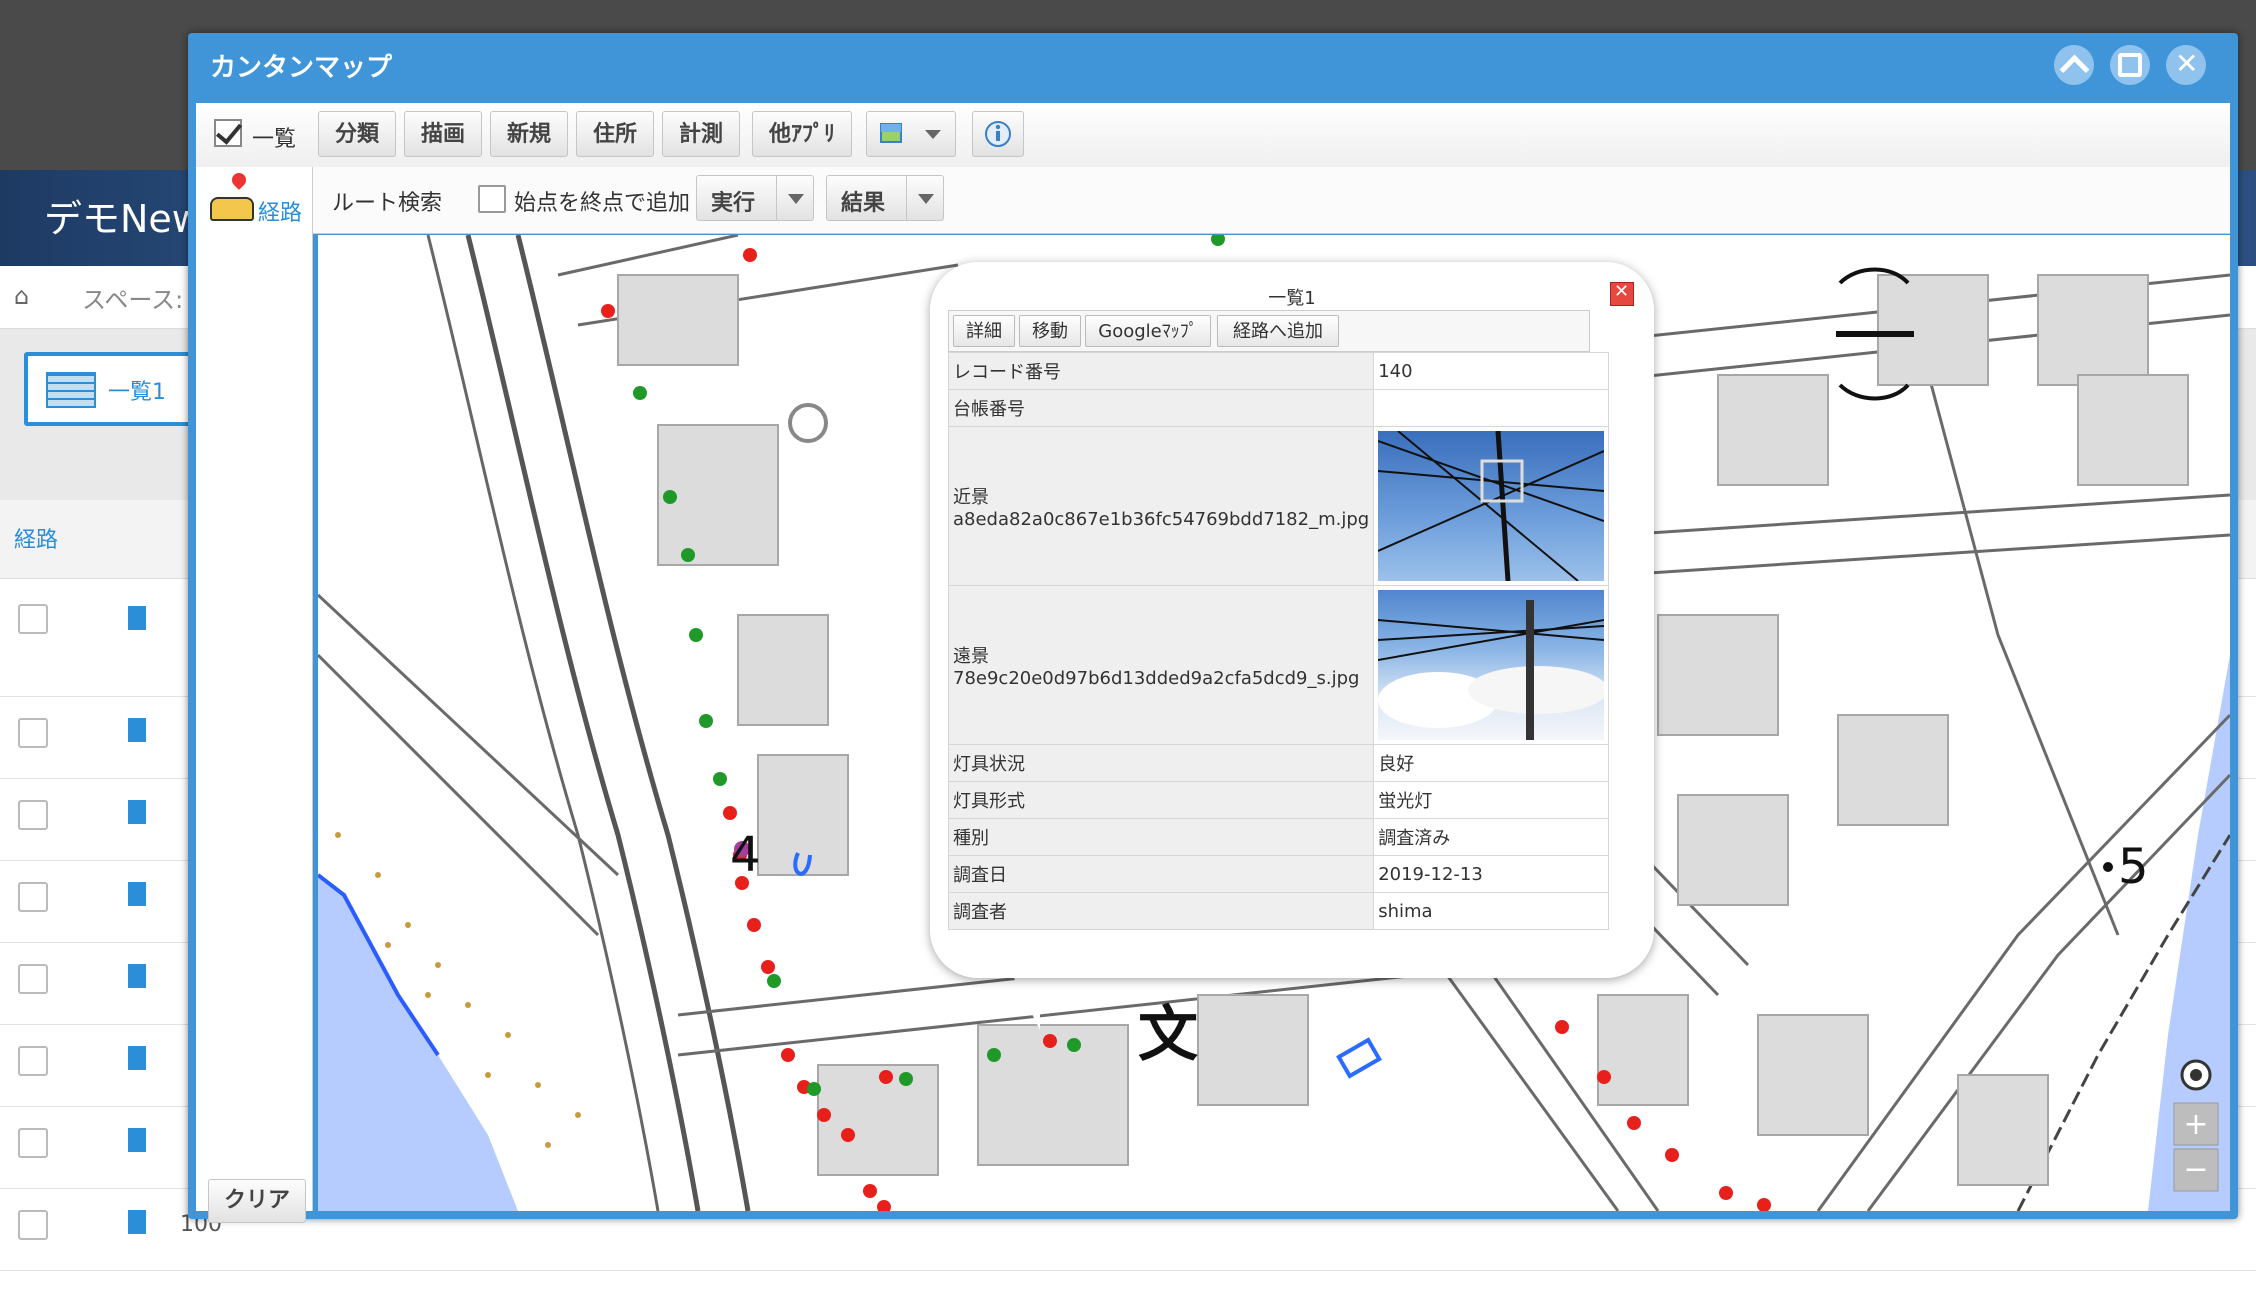 The height and width of the screenshot is (1290, 2256). Describe the element at coordinates (615, 134) in the screenshot. I see `address-button: 住所` at that location.